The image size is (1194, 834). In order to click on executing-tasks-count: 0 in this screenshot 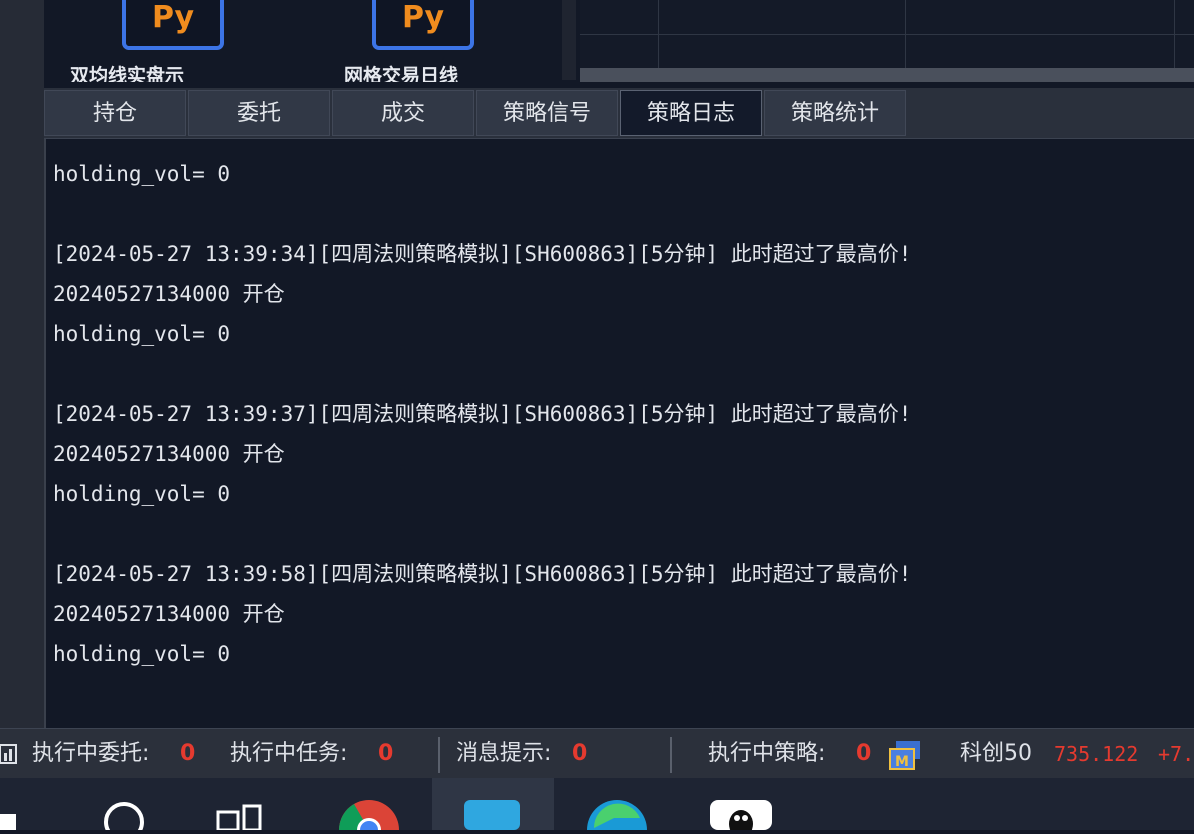, I will do `click(386, 753)`.